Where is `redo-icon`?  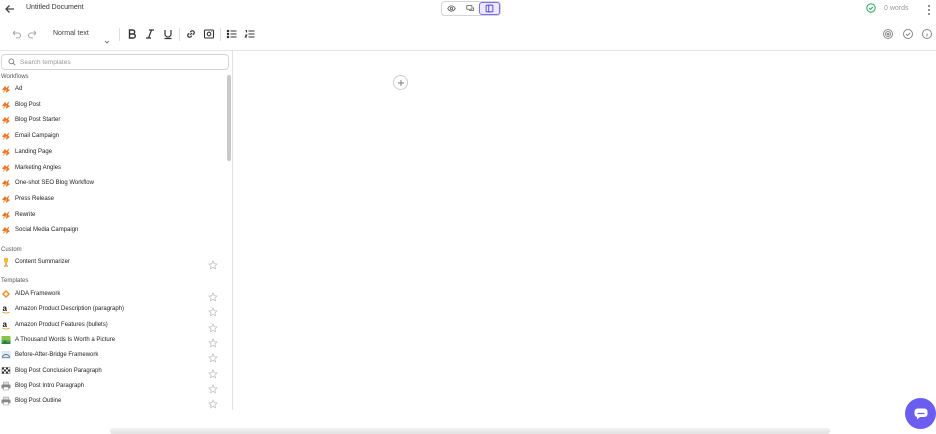 redo-icon is located at coordinates (33, 34).